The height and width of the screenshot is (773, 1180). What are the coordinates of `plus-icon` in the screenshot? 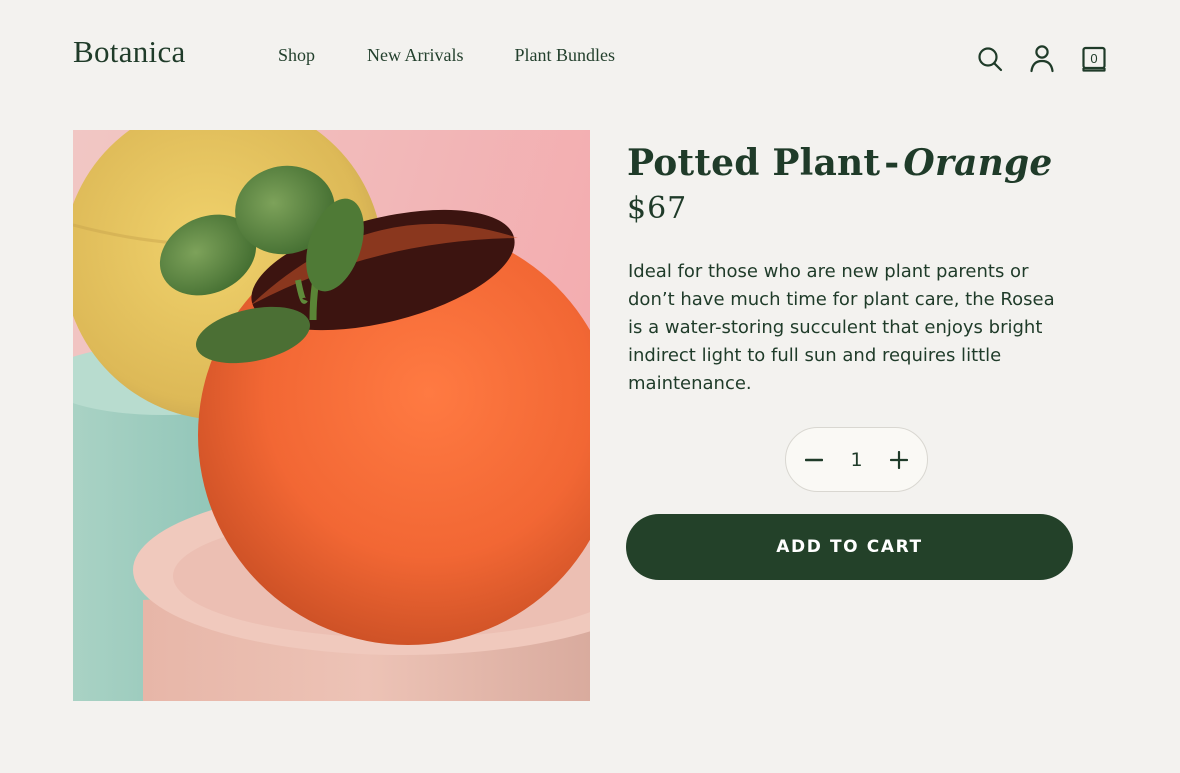 It's located at (899, 459).